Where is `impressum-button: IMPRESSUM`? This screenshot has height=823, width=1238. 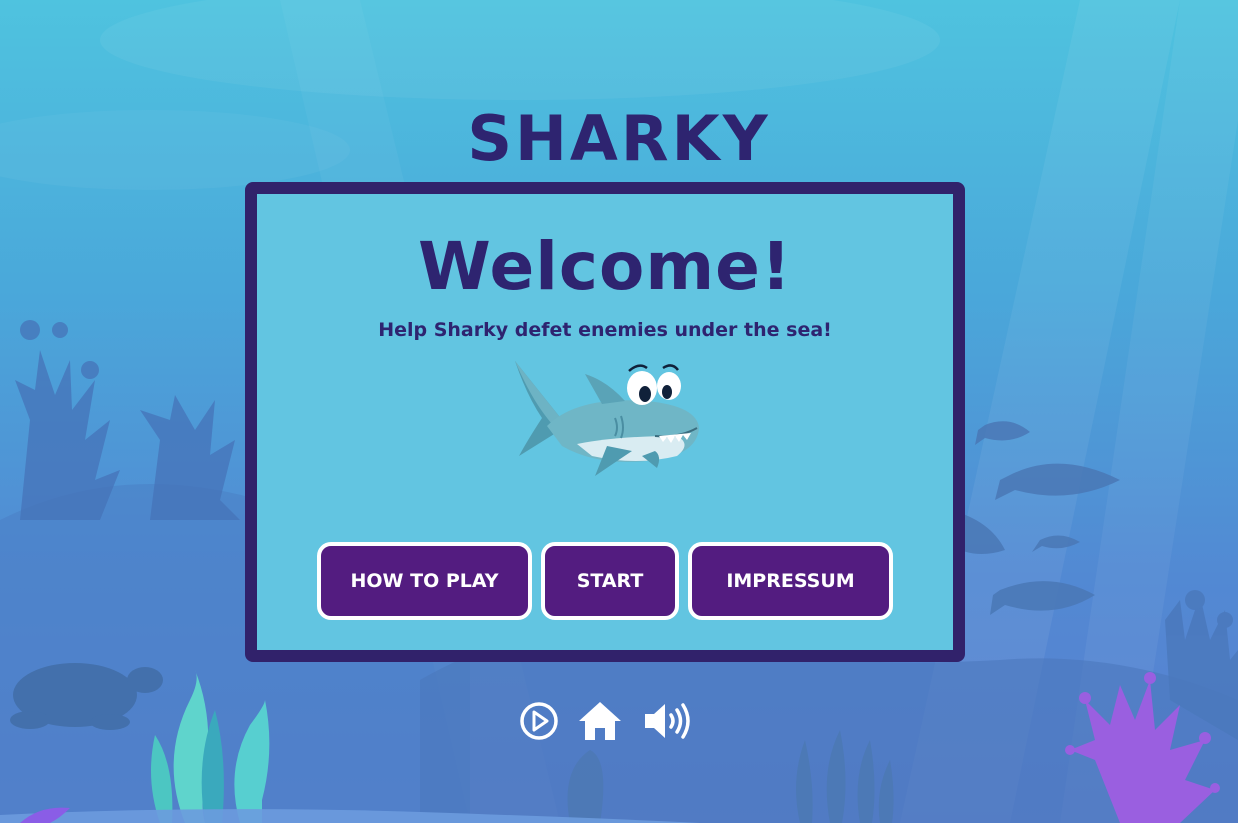 impressum-button: IMPRESSUM is located at coordinates (790, 581).